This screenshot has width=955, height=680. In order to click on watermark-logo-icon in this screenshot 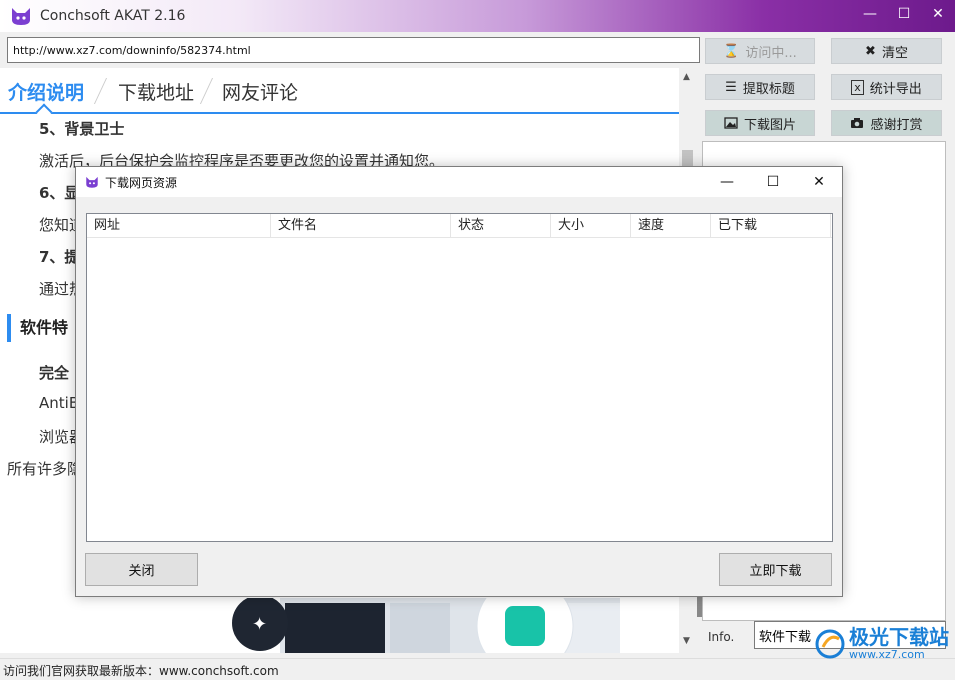, I will do `click(830, 643)`.